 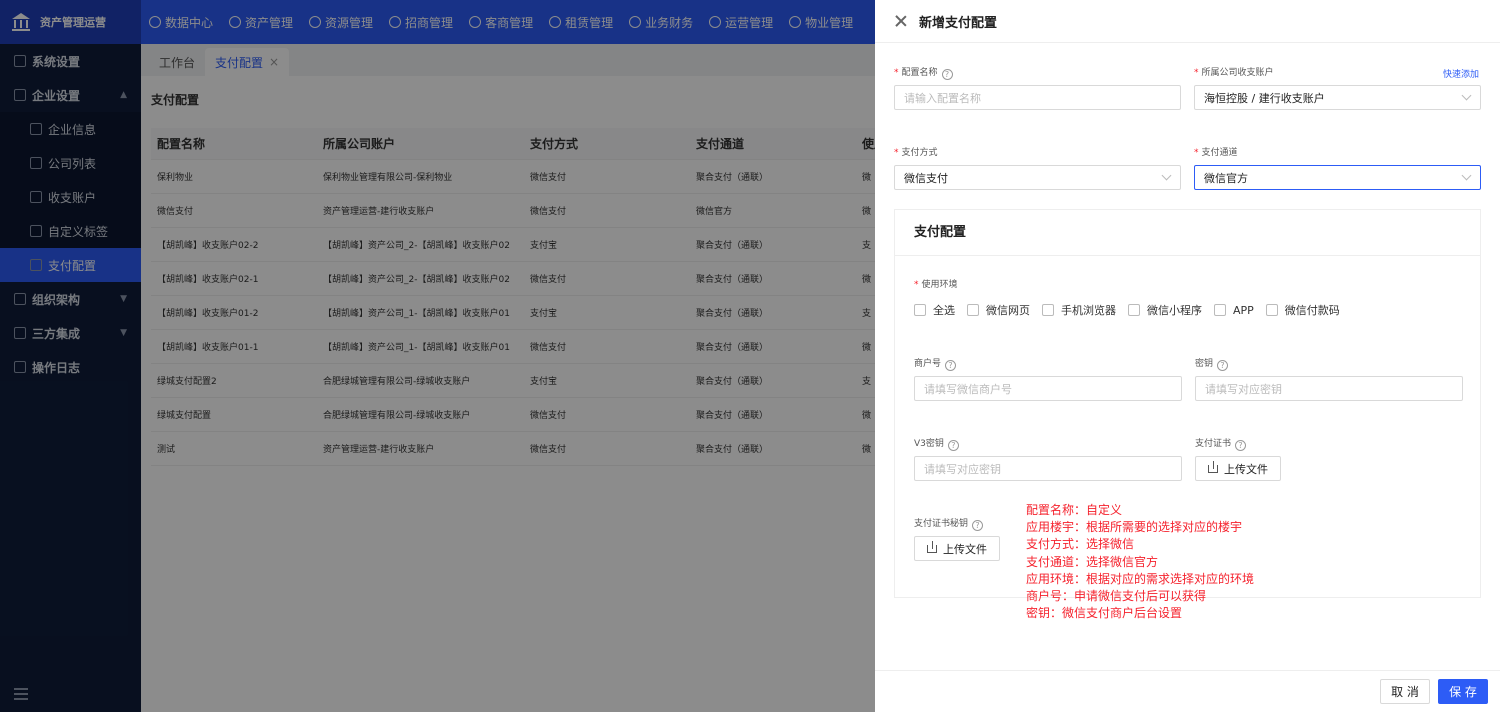 I want to click on env-checkbox: 手机浏览器, so click(x=1079, y=310).